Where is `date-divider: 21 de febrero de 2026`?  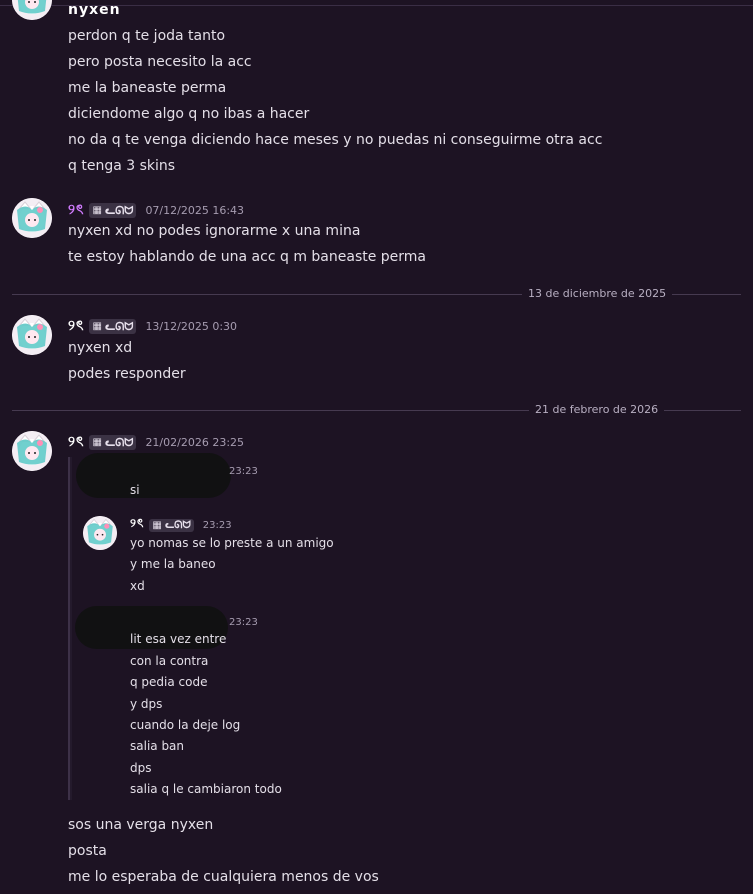 date-divider: 21 de febrero de 2026 is located at coordinates (376, 410).